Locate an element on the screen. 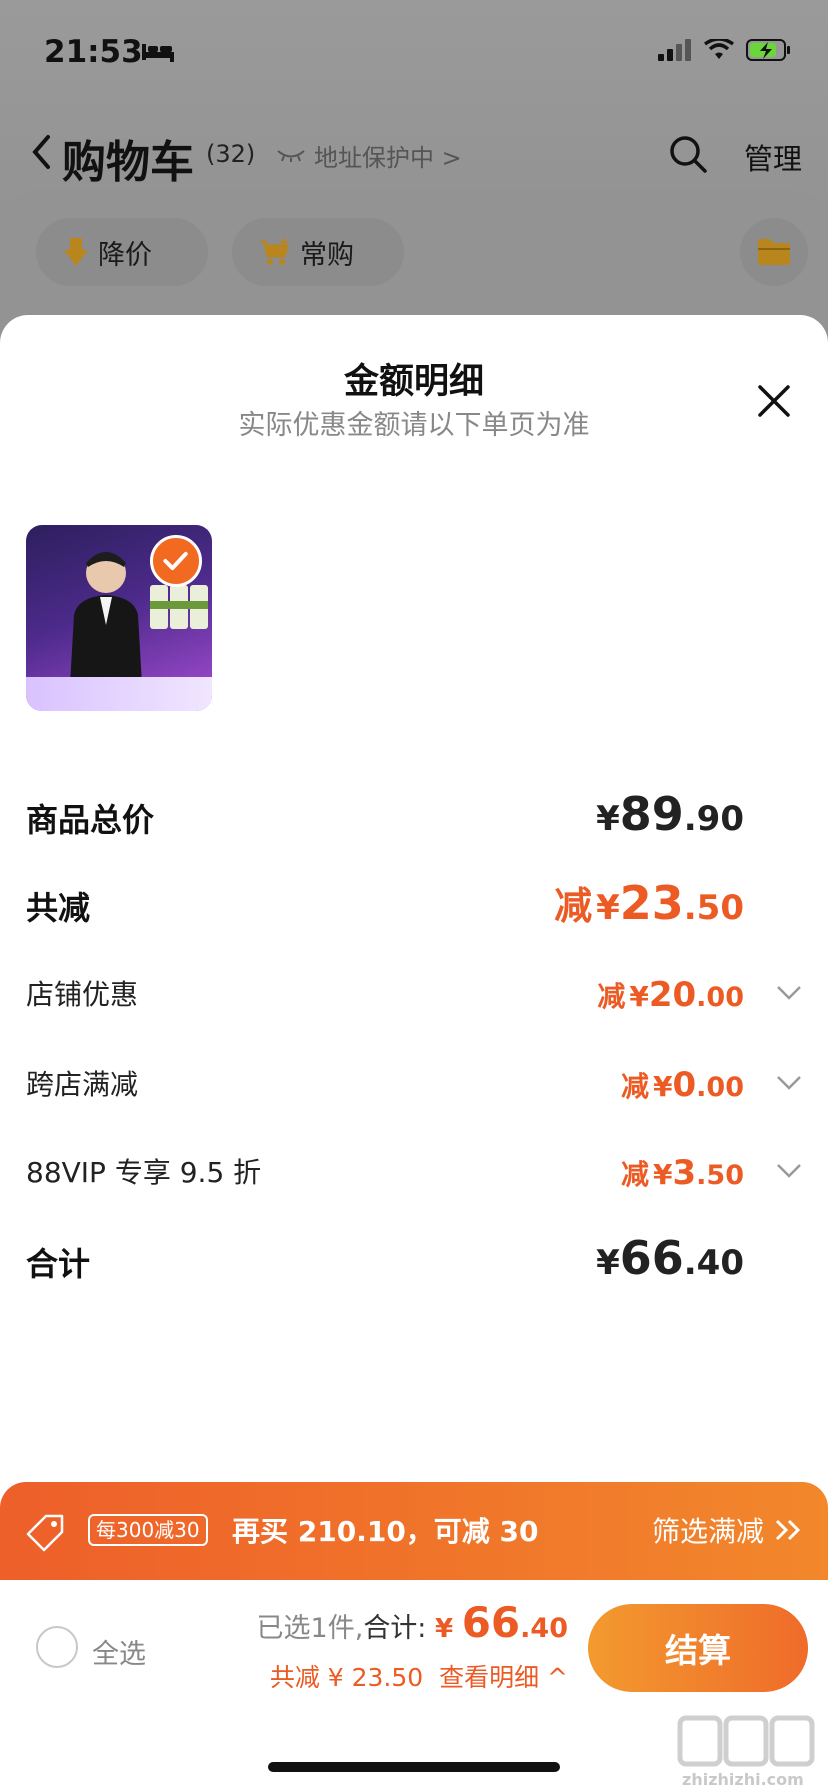 This screenshot has height=1792, width=828. frequent-buy-chip: 常购 is located at coordinates (318, 252).